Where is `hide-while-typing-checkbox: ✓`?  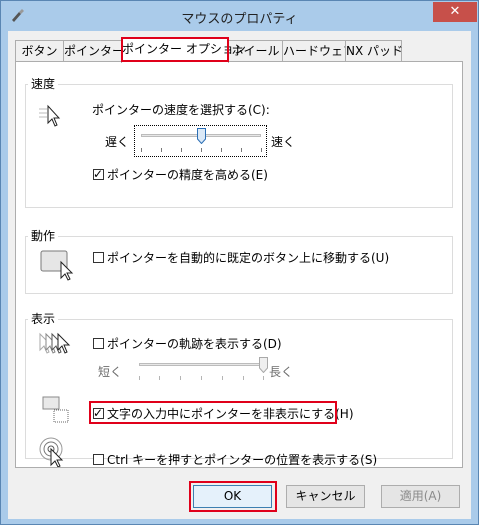 hide-while-typing-checkbox: ✓ is located at coordinates (98, 413).